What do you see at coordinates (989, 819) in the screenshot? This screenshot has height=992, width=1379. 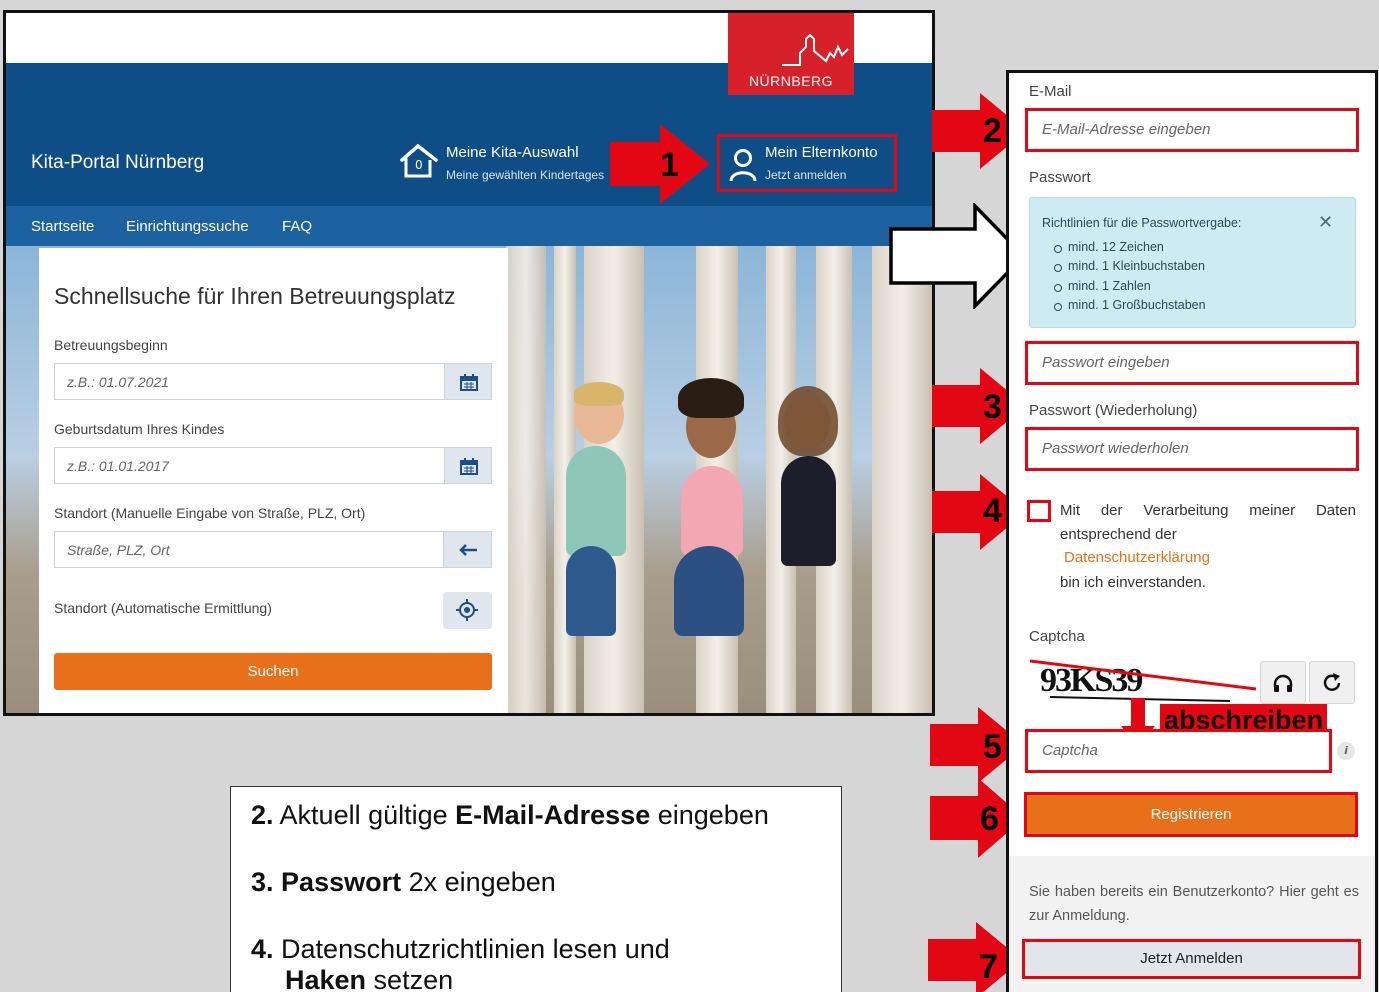 I see `step-number-6: 6` at bounding box center [989, 819].